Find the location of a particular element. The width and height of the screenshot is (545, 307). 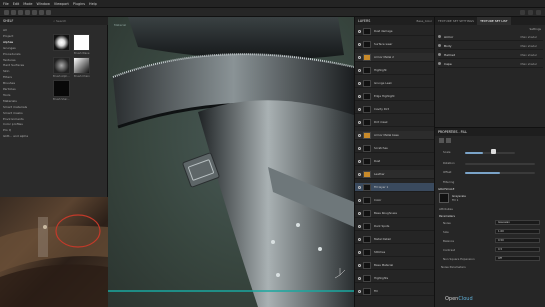

grayscale-map-thumb is located at coordinates (444, 198).